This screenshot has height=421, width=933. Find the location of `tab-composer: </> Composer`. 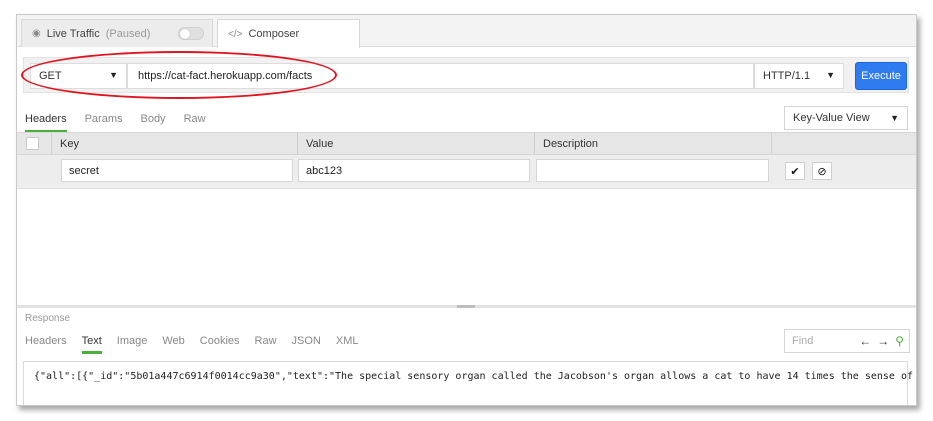

tab-composer: </> Composer is located at coordinates (288, 33).